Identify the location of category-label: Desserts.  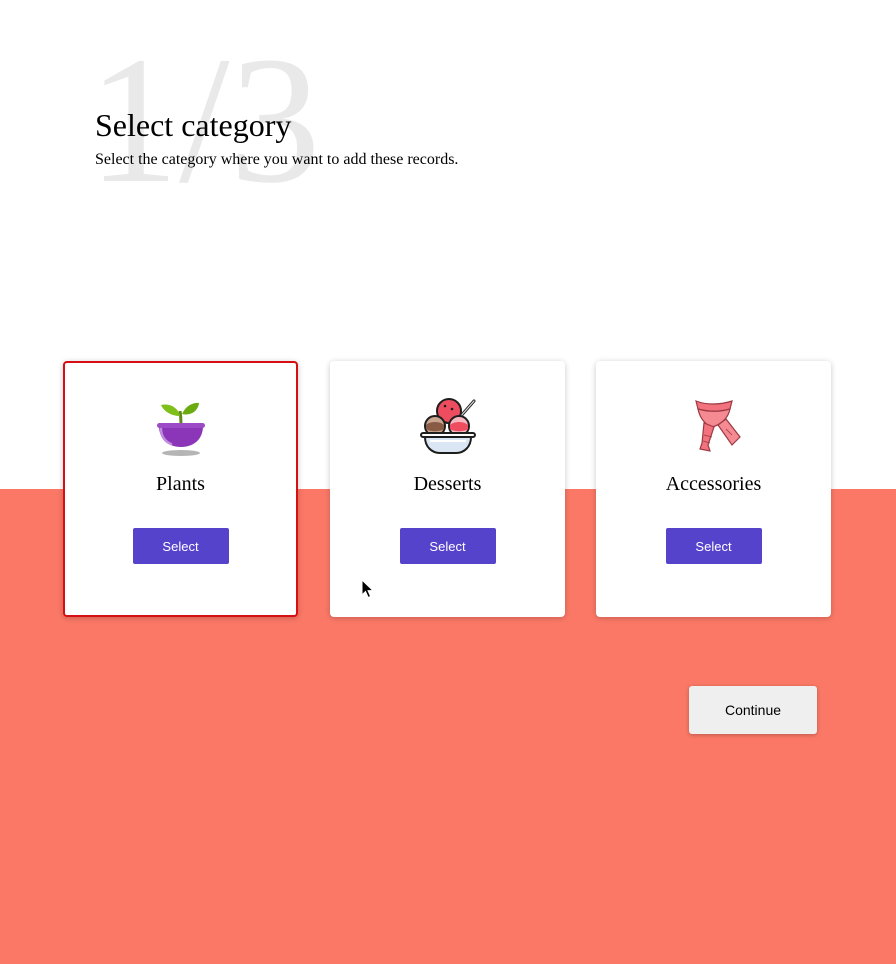
(447, 484).